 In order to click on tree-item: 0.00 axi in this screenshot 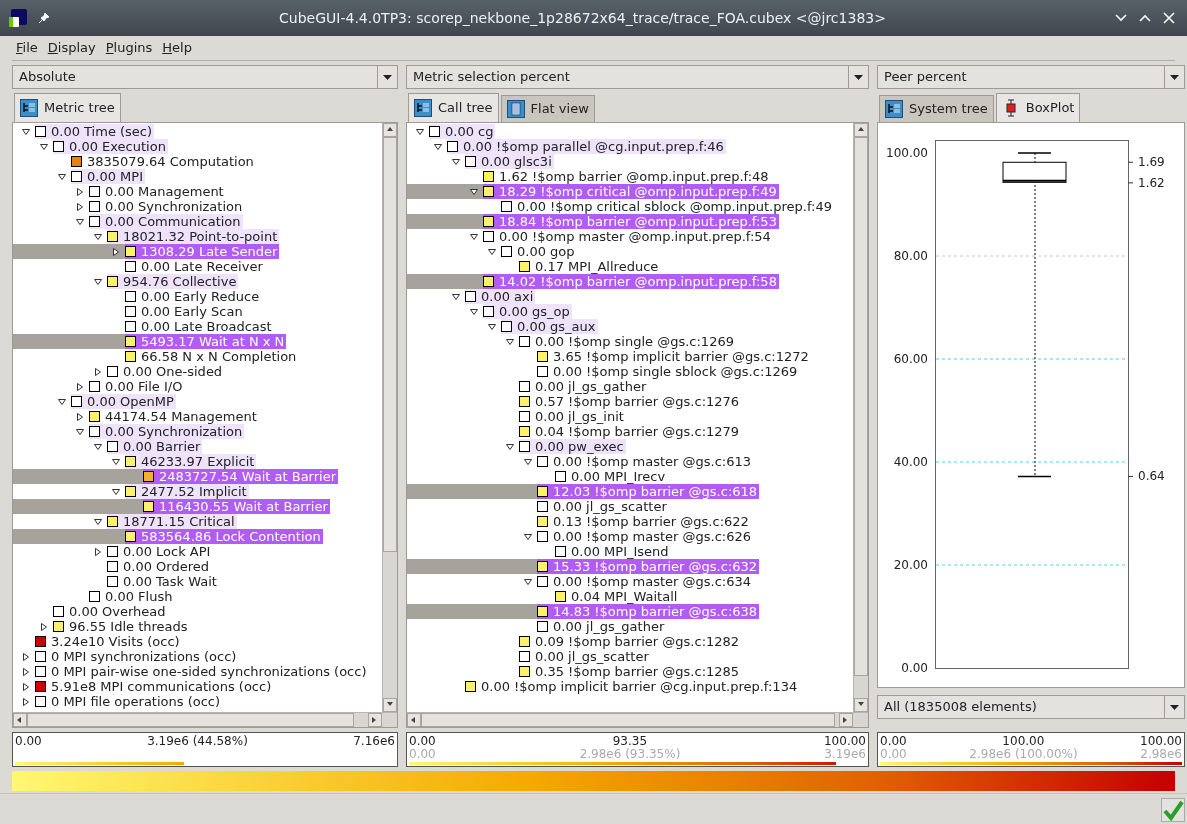, I will do `click(500, 296)`.